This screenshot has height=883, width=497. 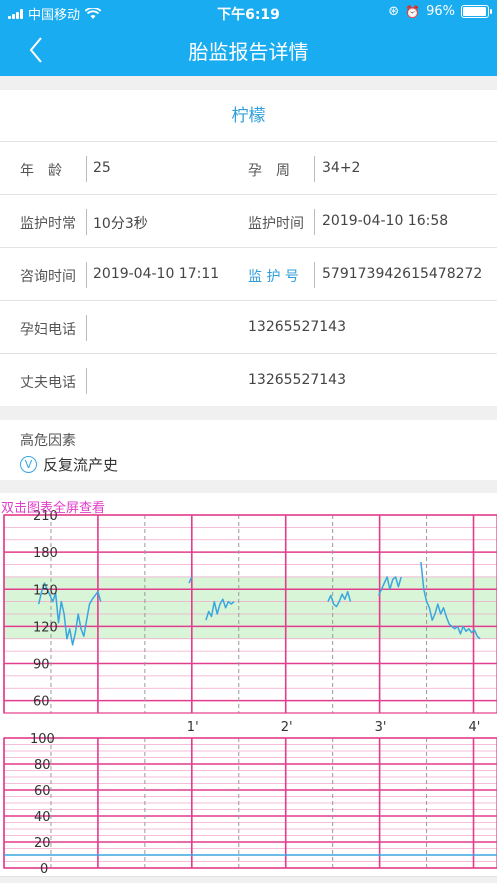 I want to click on info-row-duration-time: 监护时常 10分3秒 监护时间 2019-04-10 16:58, so click(x=248, y=221).